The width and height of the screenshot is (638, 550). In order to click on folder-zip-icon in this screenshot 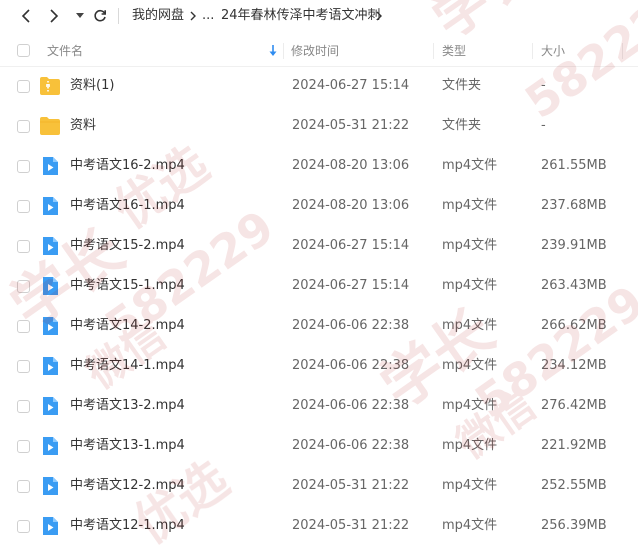, I will do `click(50, 86)`.